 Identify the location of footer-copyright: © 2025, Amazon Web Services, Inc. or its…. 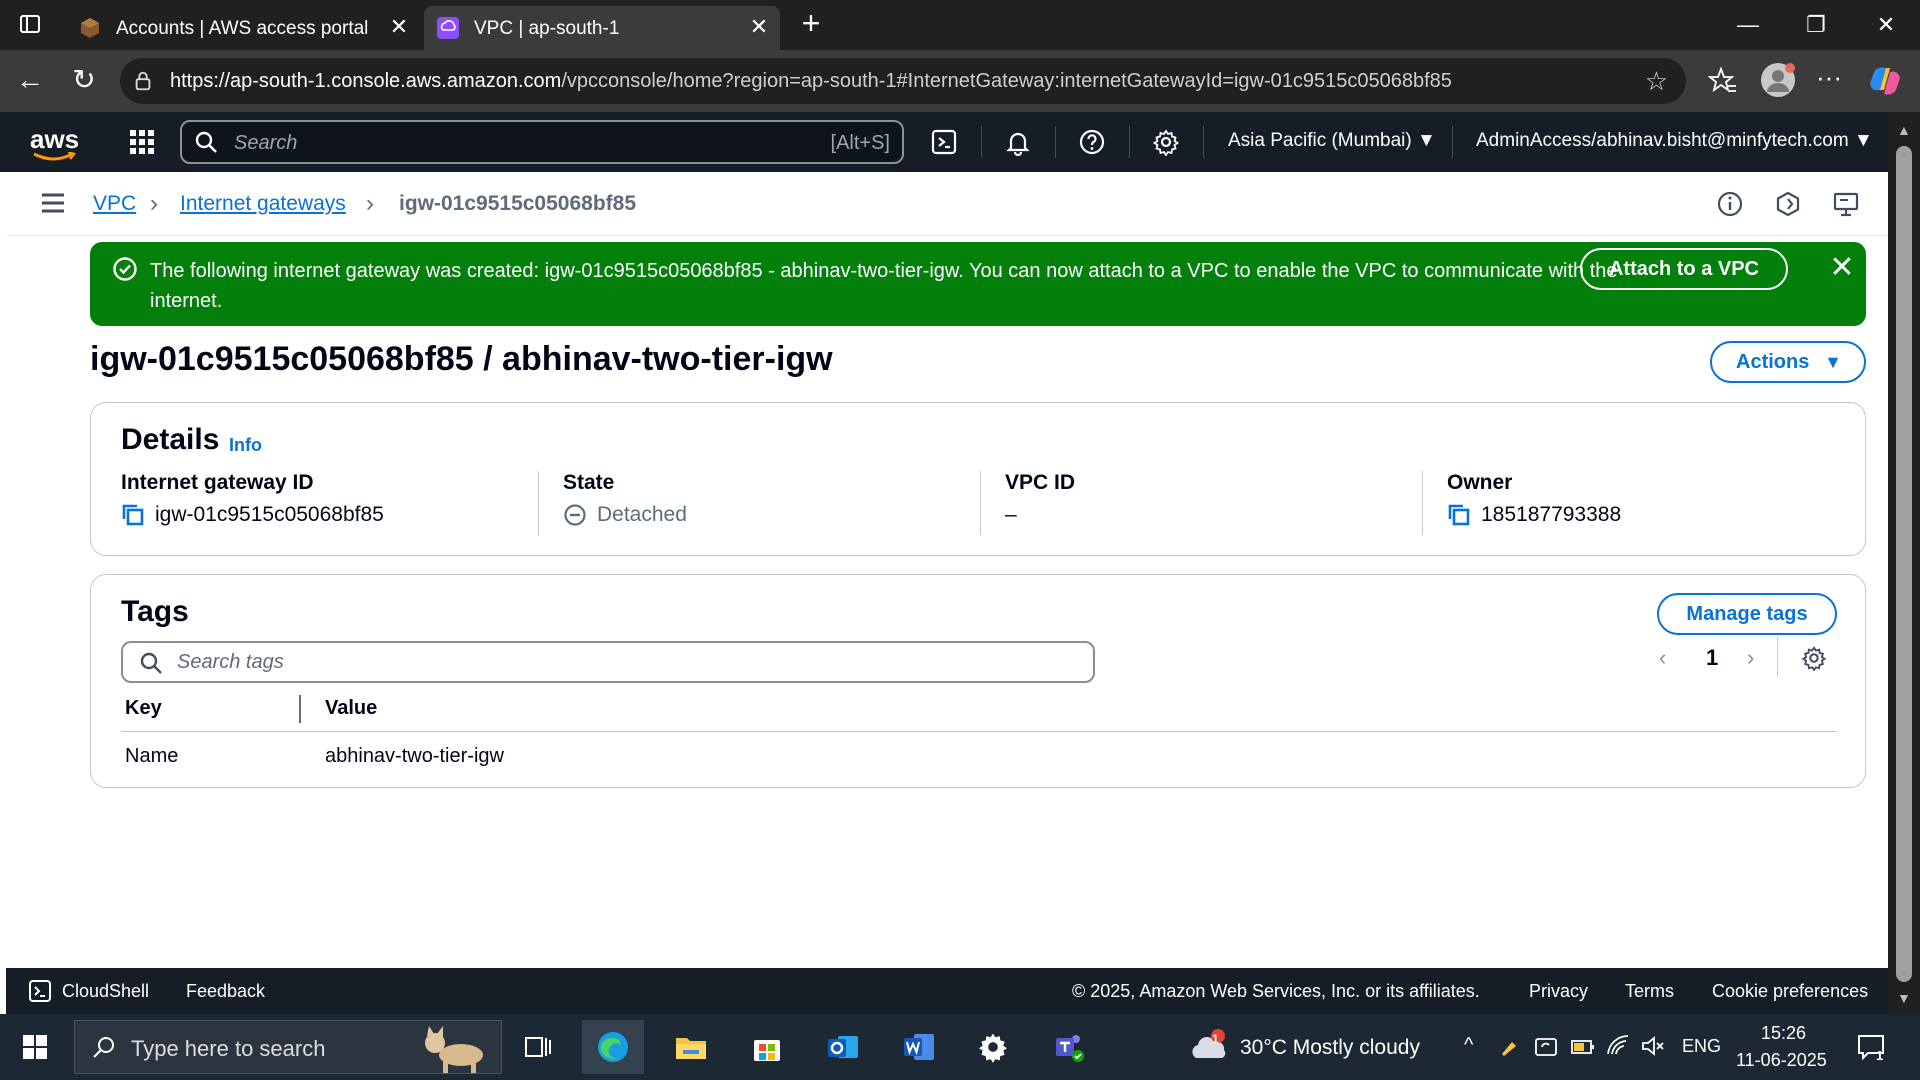
(1276, 991).